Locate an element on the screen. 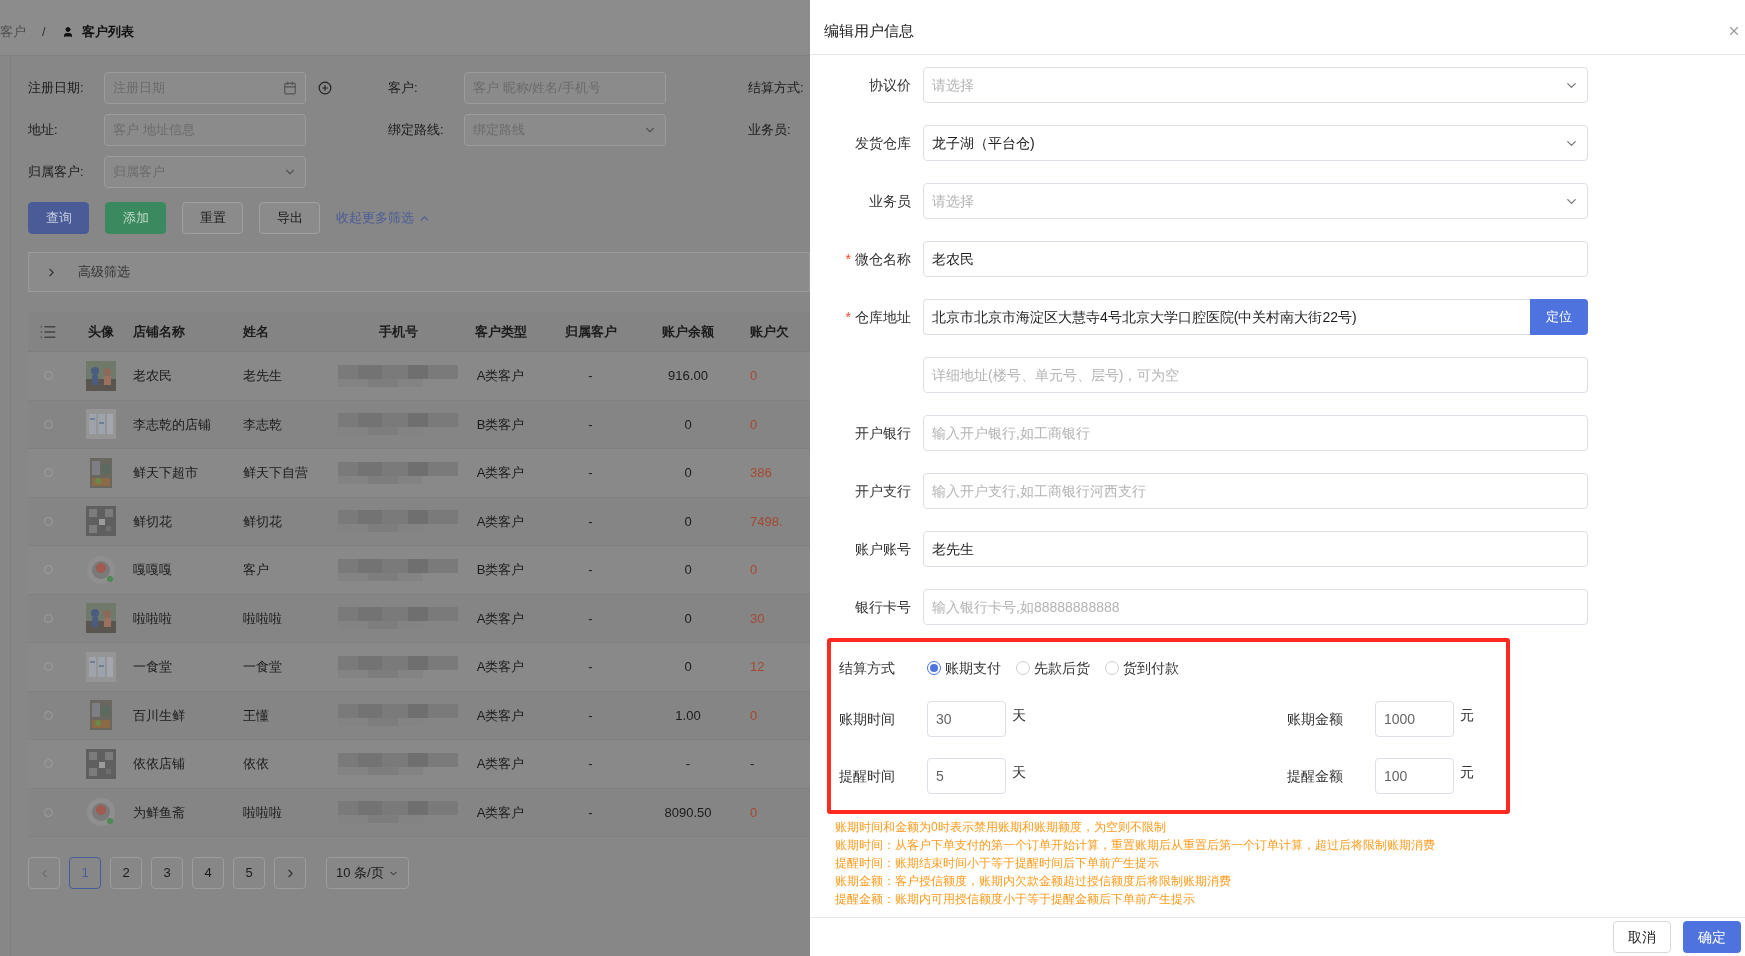  table-cell-text: 鲜切花 is located at coordinates (262, 521).